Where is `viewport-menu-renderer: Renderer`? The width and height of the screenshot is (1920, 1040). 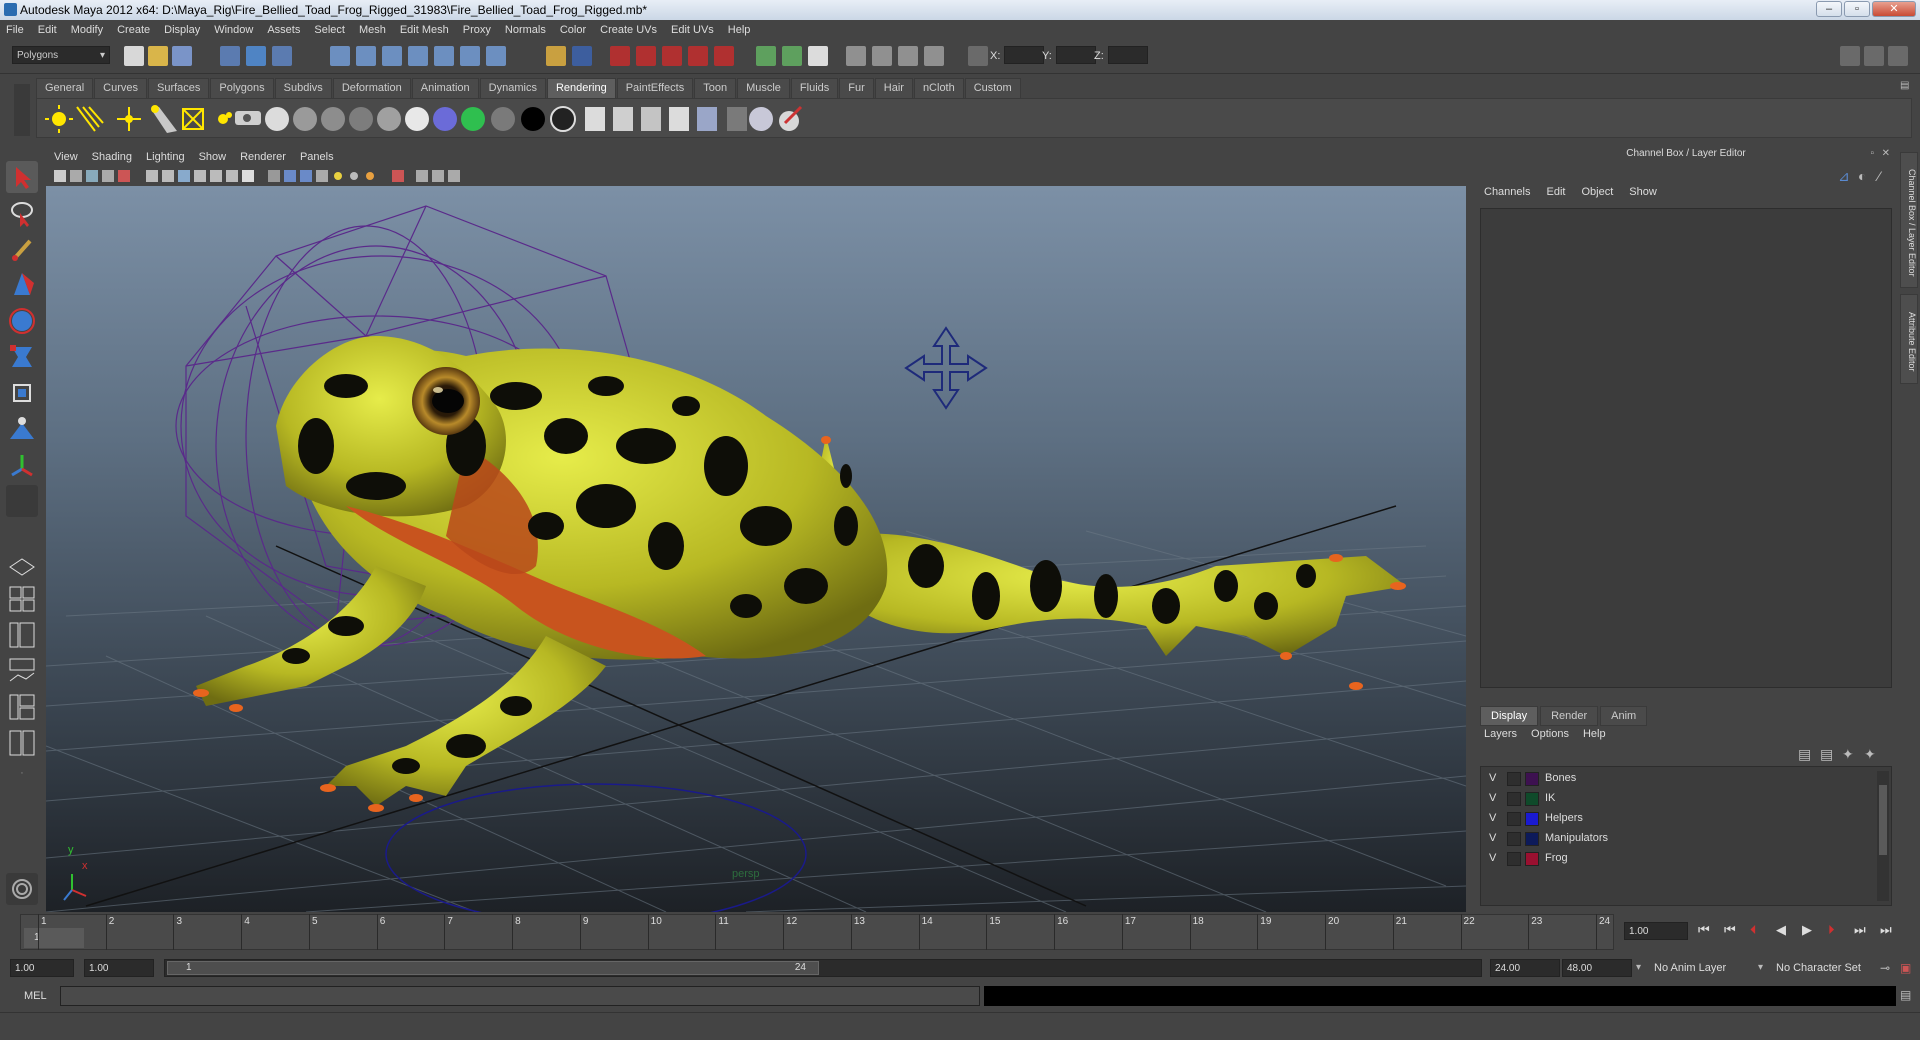
viewport-menu-renderer: Renderer is located at coordinates (263, 157).